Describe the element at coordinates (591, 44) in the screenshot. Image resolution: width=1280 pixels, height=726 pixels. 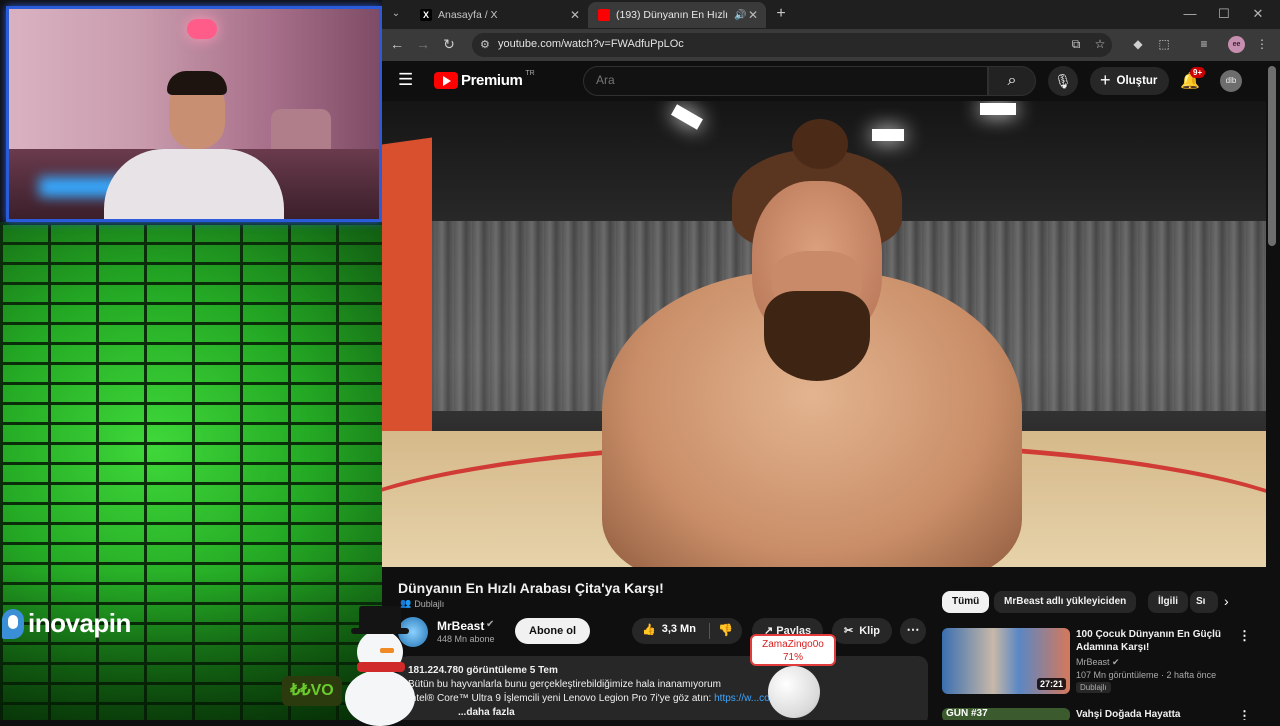
I see `url-text: youtube.com/watch?v=FWAdfuPpLOc` at that location.